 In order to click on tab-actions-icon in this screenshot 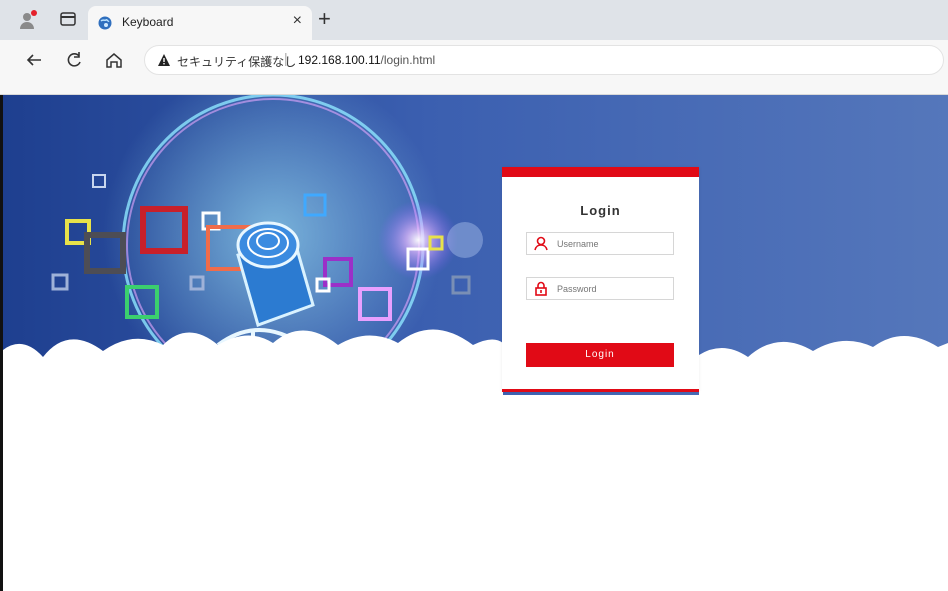, I will do `click(68, 19)`.